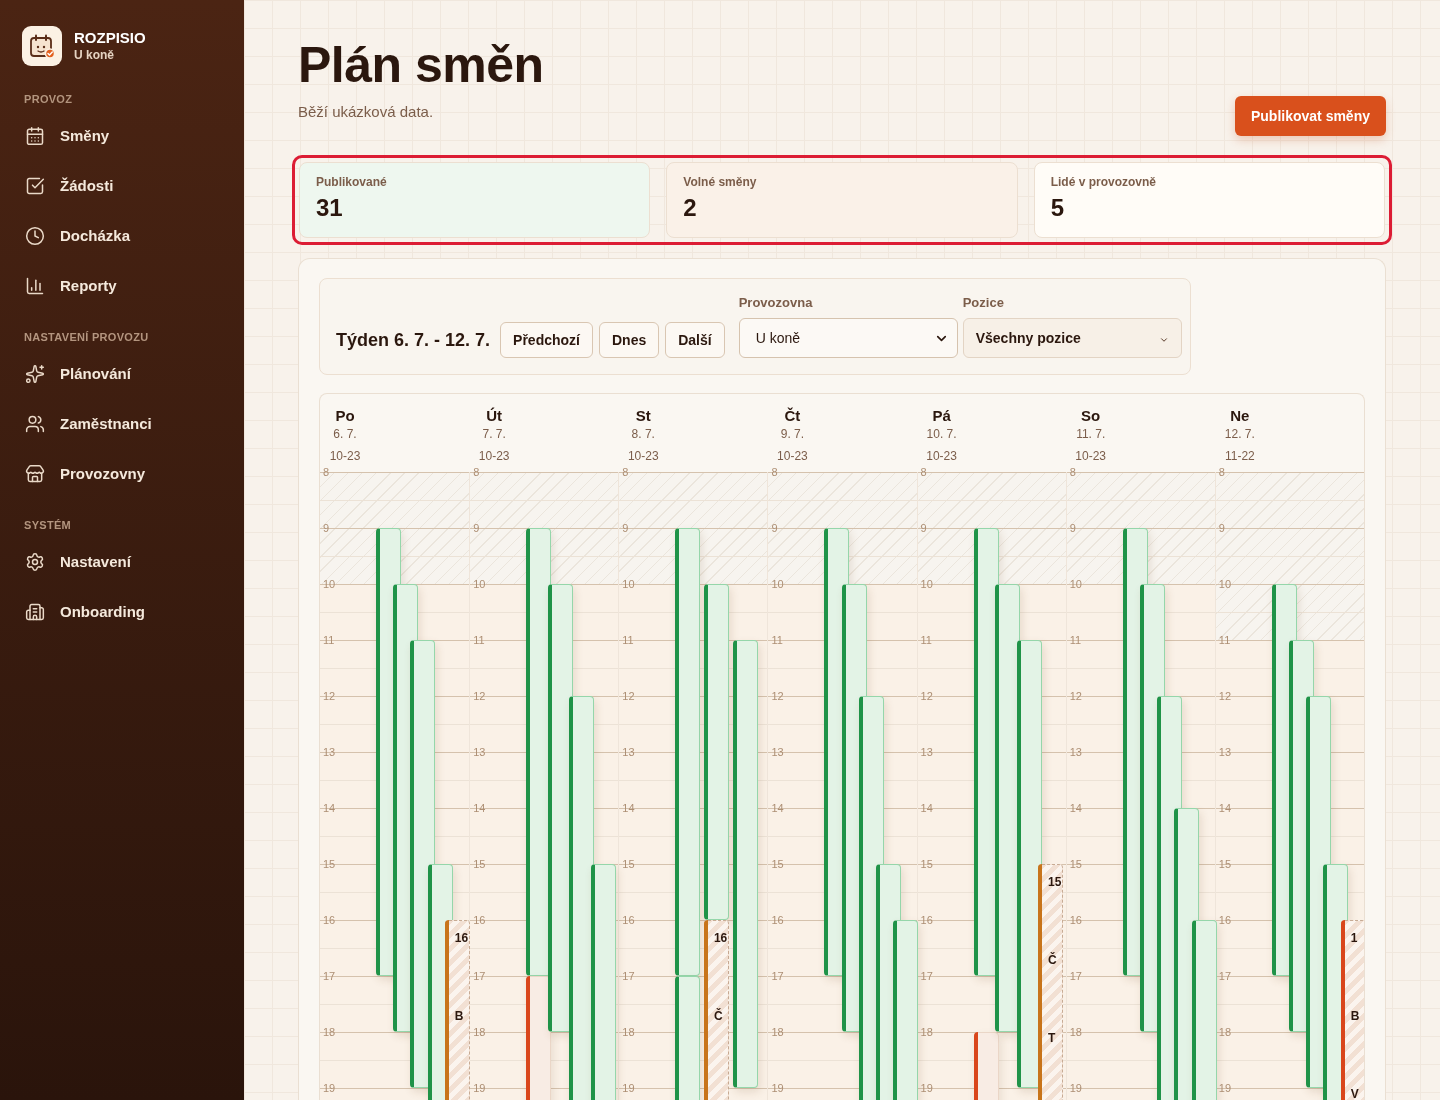 This screenshot has height=1100, width=1440. I want to click on page-title: Plán směn, so click(421, 65).